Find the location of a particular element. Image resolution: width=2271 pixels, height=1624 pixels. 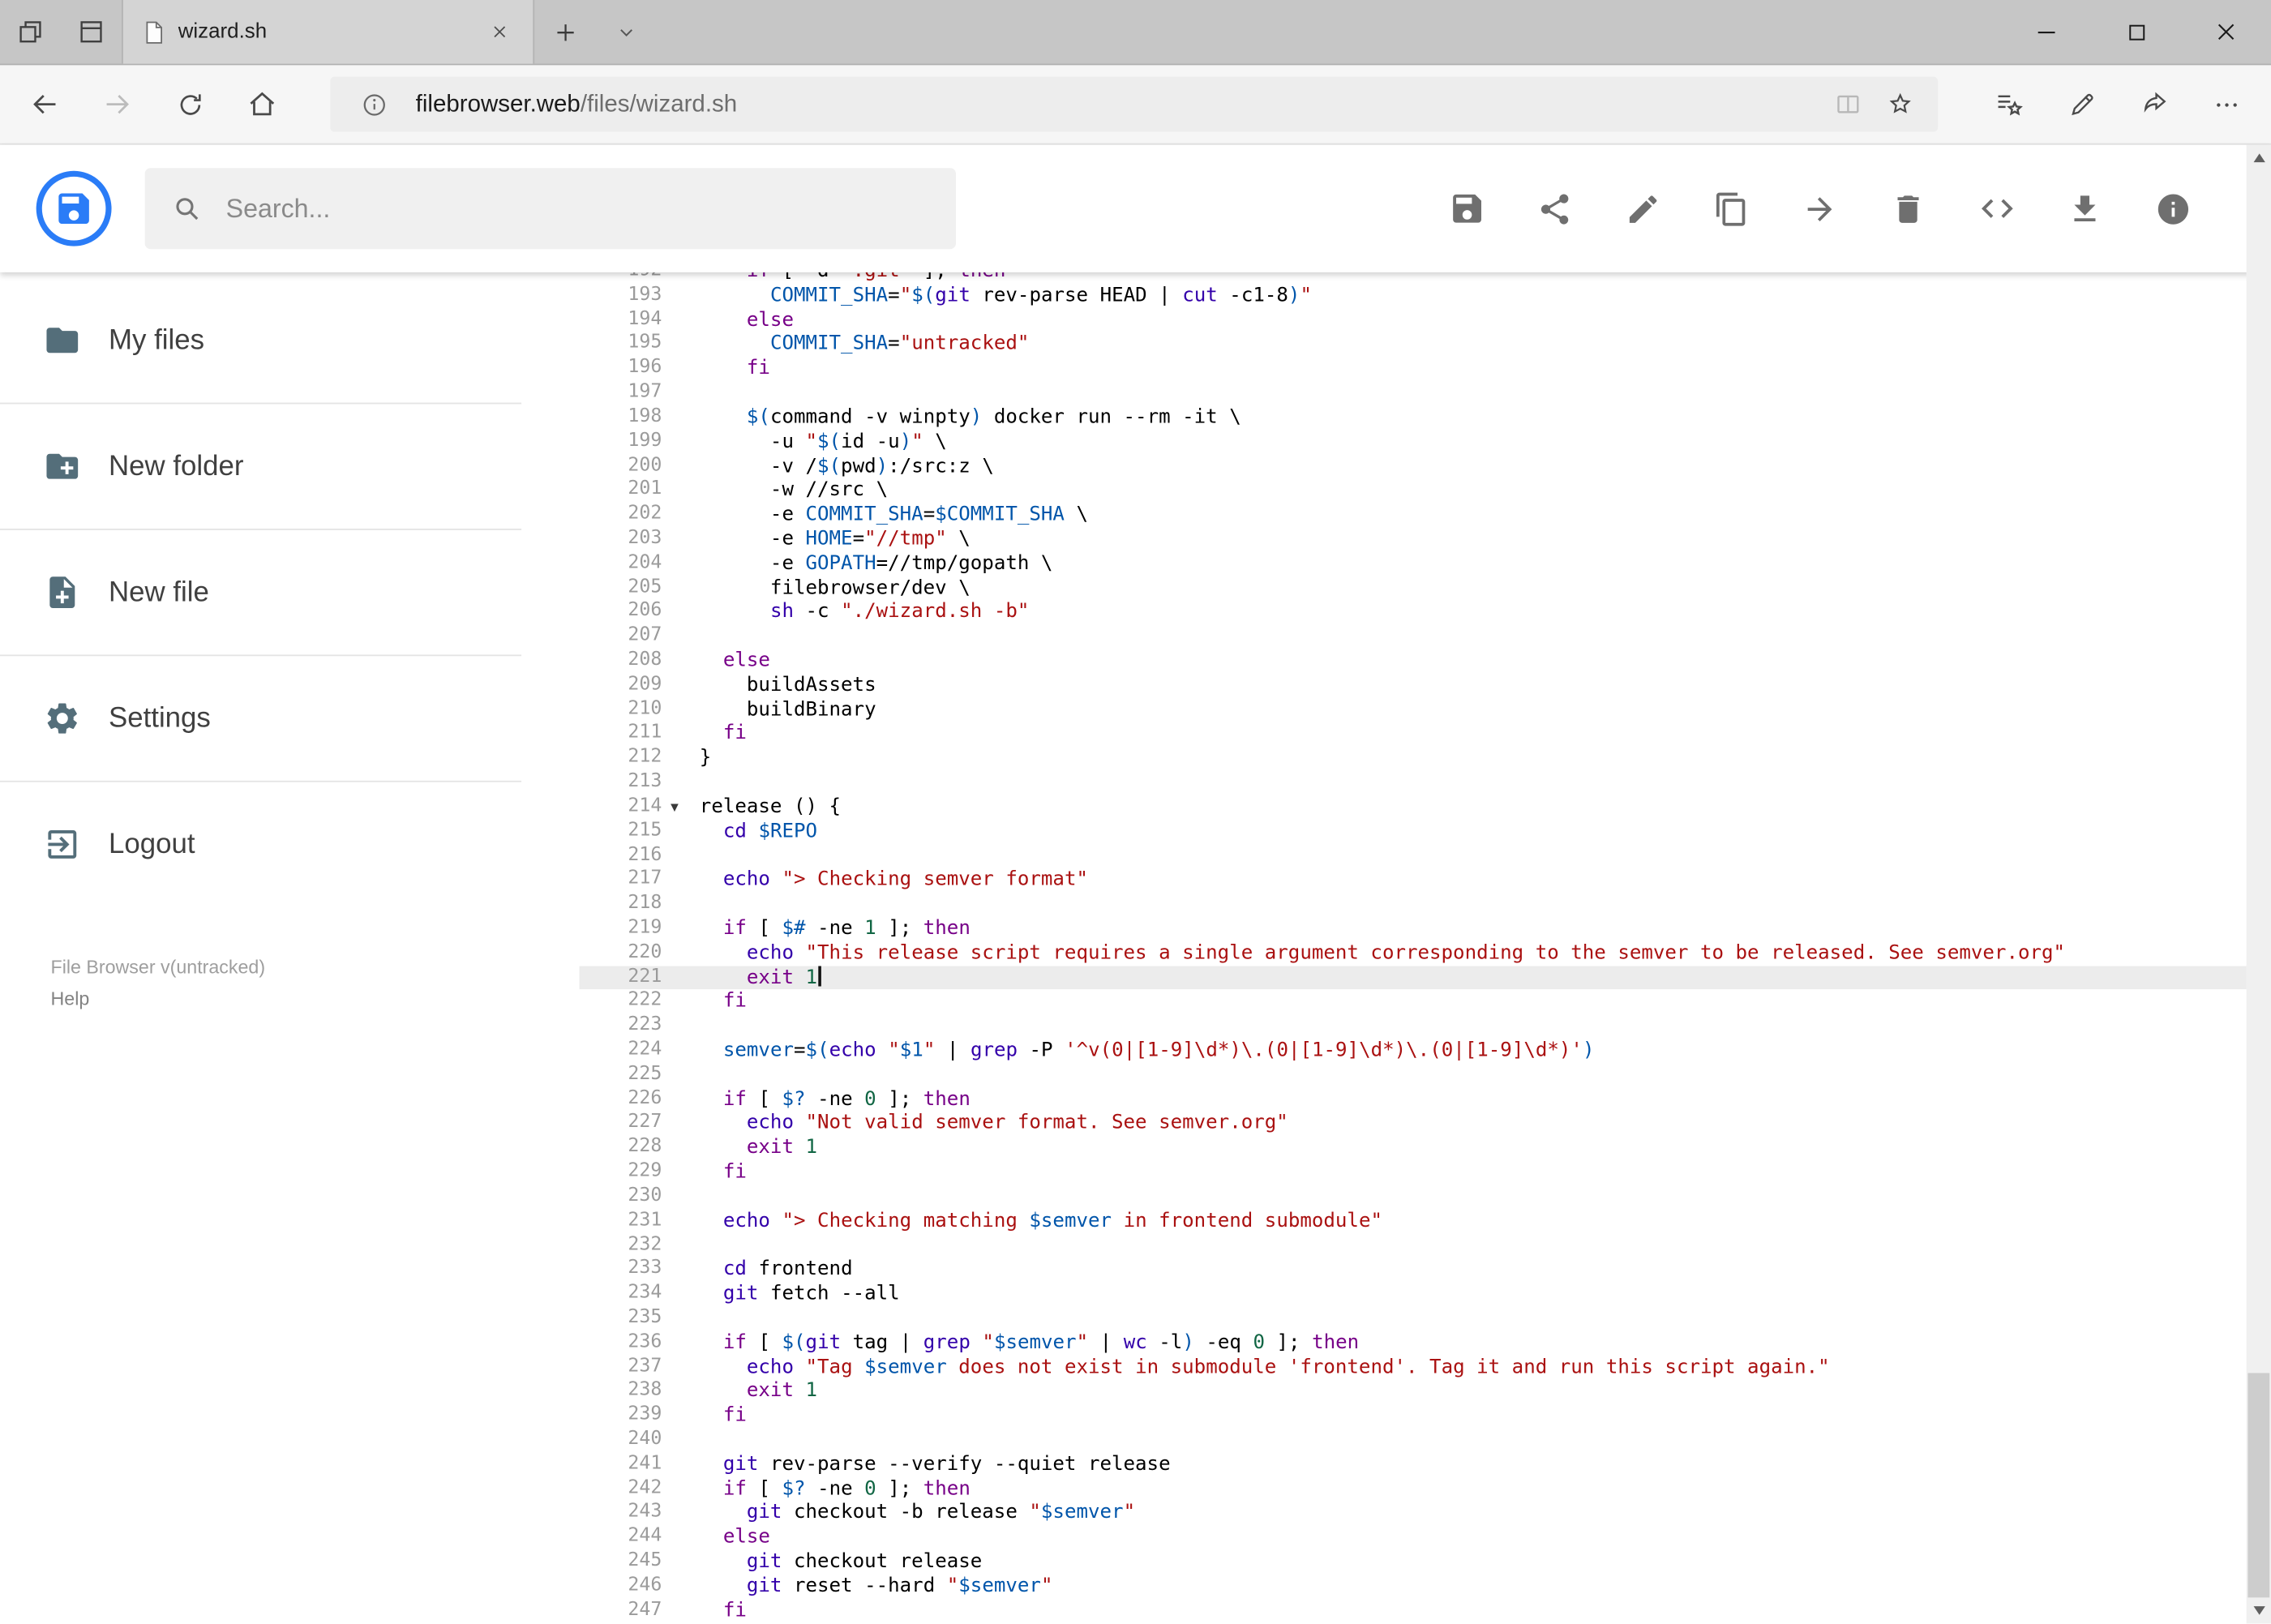

raw-code-button is located at coordinates (1996, 208).